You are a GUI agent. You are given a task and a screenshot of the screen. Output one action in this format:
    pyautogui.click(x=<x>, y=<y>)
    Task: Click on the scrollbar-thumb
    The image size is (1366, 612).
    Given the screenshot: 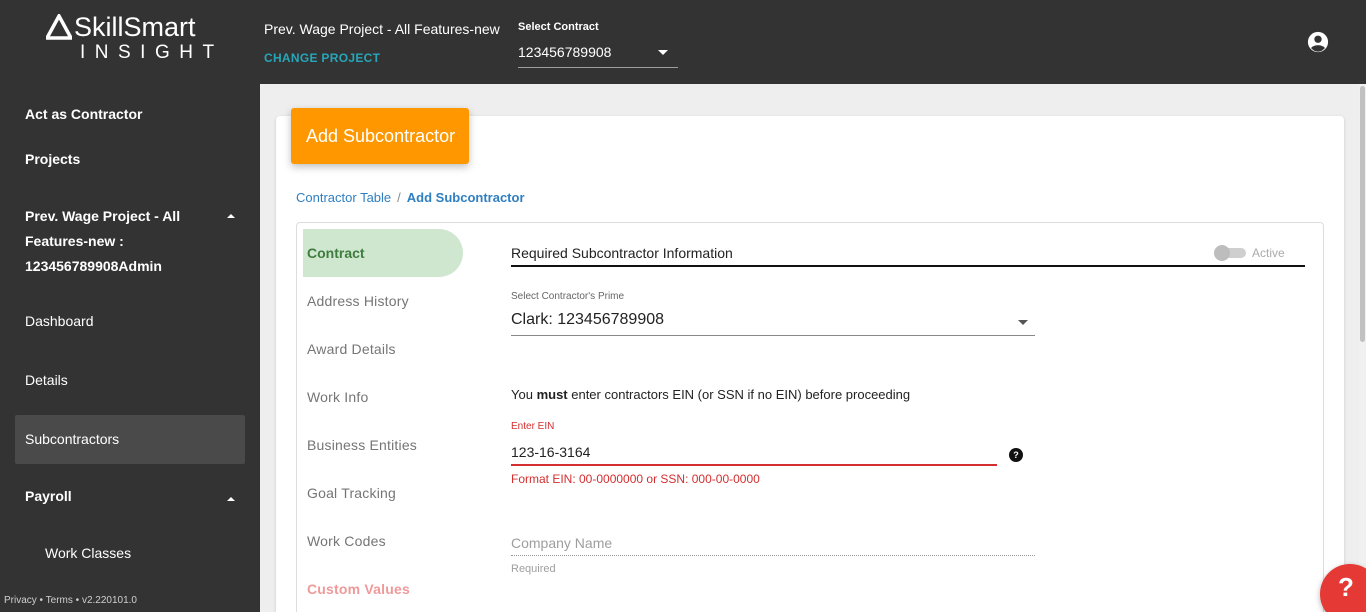 What is the action you would take?
    pyautogui.click(x=1362, y=214)
    